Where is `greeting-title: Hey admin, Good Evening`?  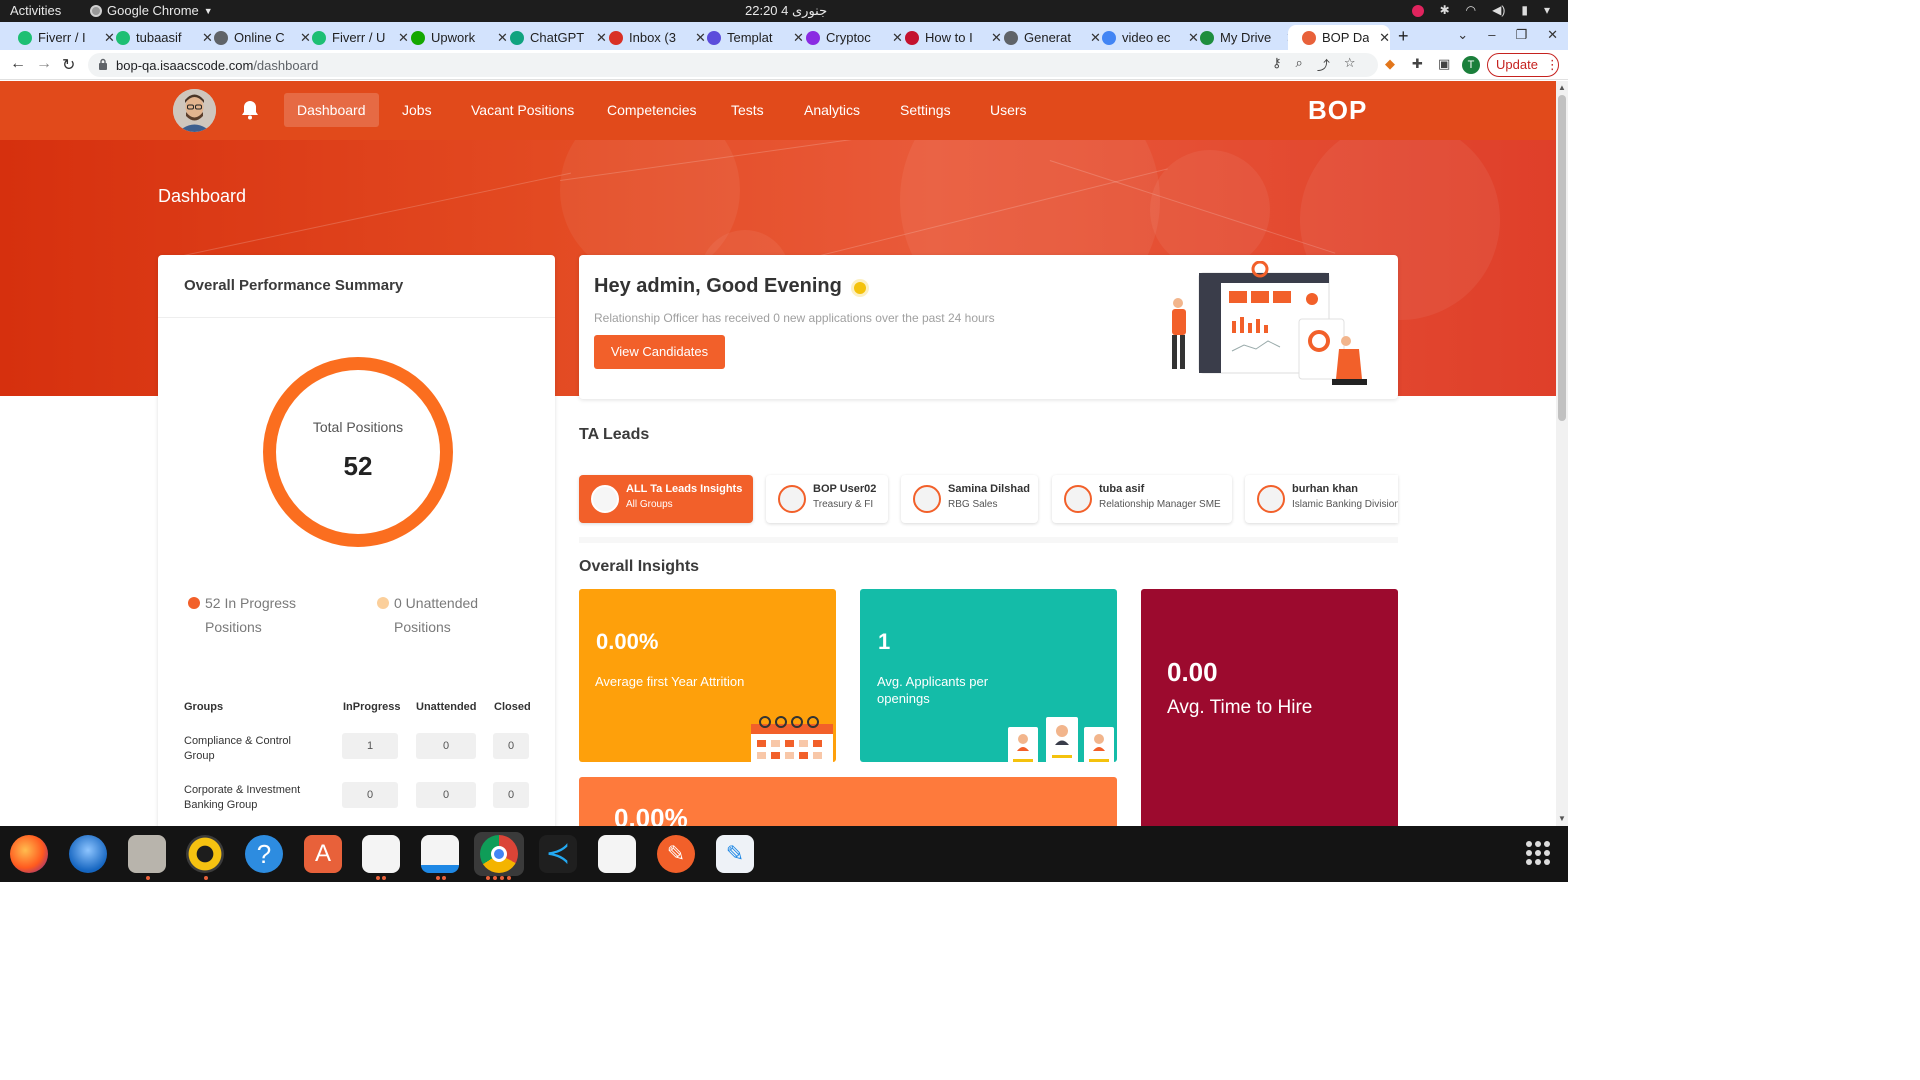 greeting-title: Hey admin, Good Evening is located at coordinates (718, 286).